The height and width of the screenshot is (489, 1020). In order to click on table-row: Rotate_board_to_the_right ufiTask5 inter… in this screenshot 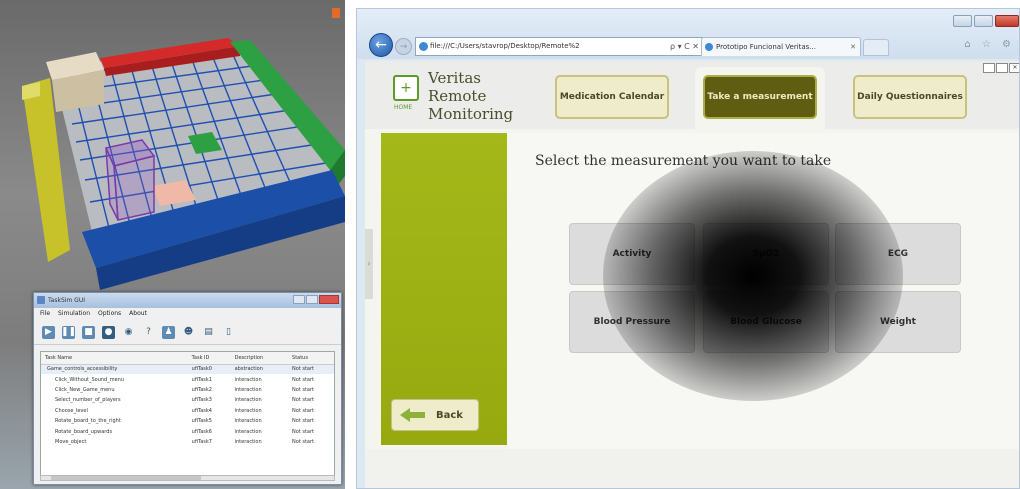, I will do `click(187, 421)`.